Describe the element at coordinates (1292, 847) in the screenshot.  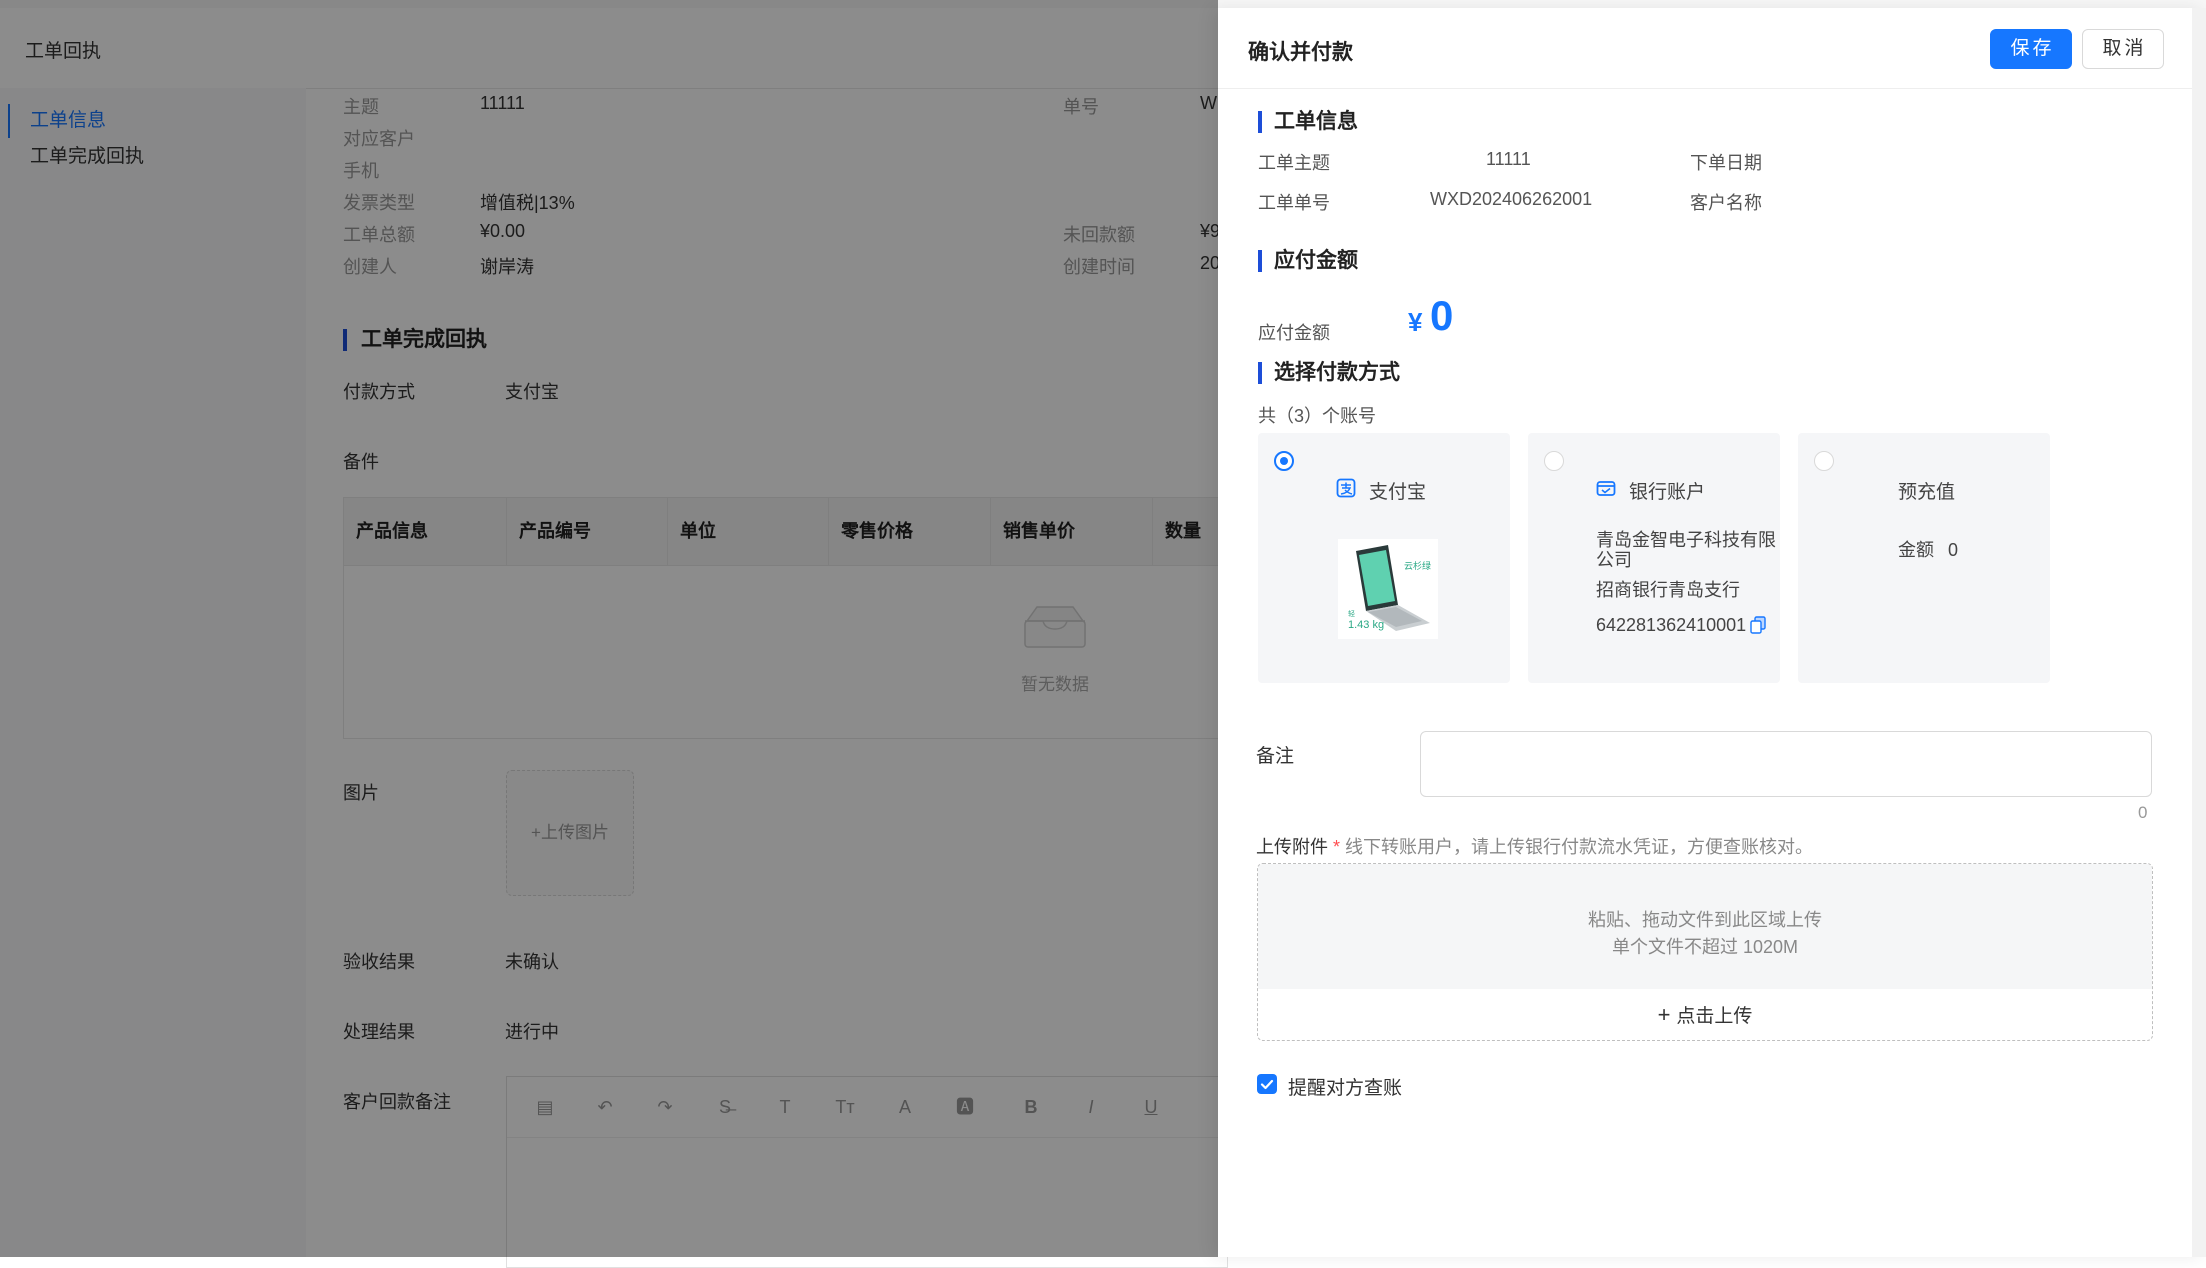
I see `upload-label-text: 上传附件` at that location.